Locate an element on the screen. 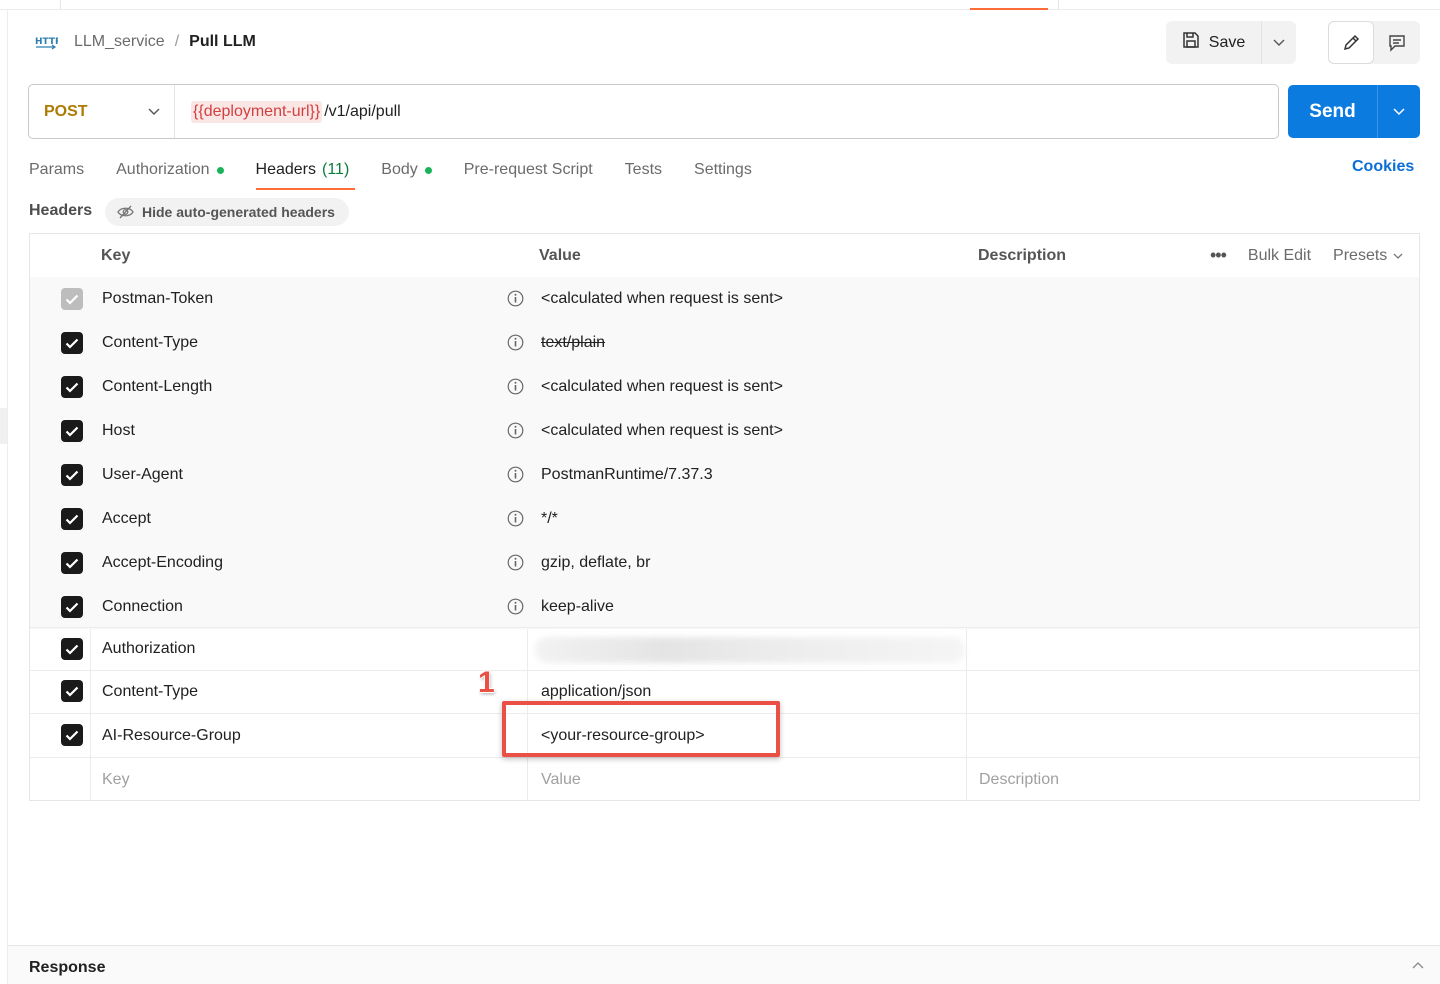 This screenshot has width=1440, height=984. tab-authorization: Authorization is located at coordinates (170, 170).